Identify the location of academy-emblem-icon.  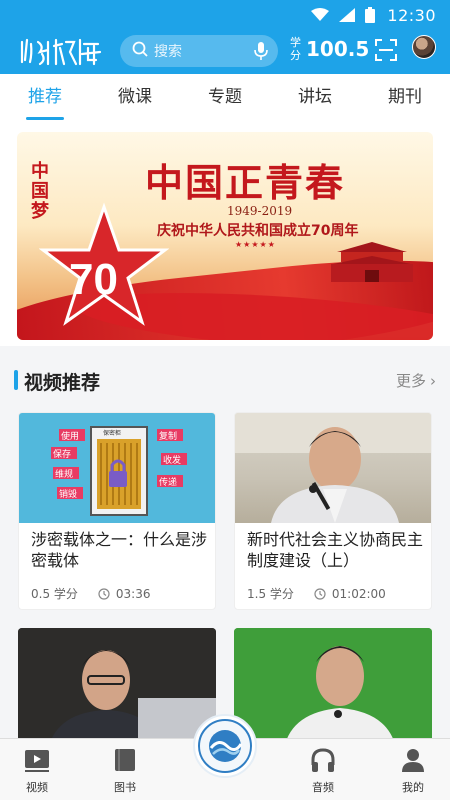
(225, 746).